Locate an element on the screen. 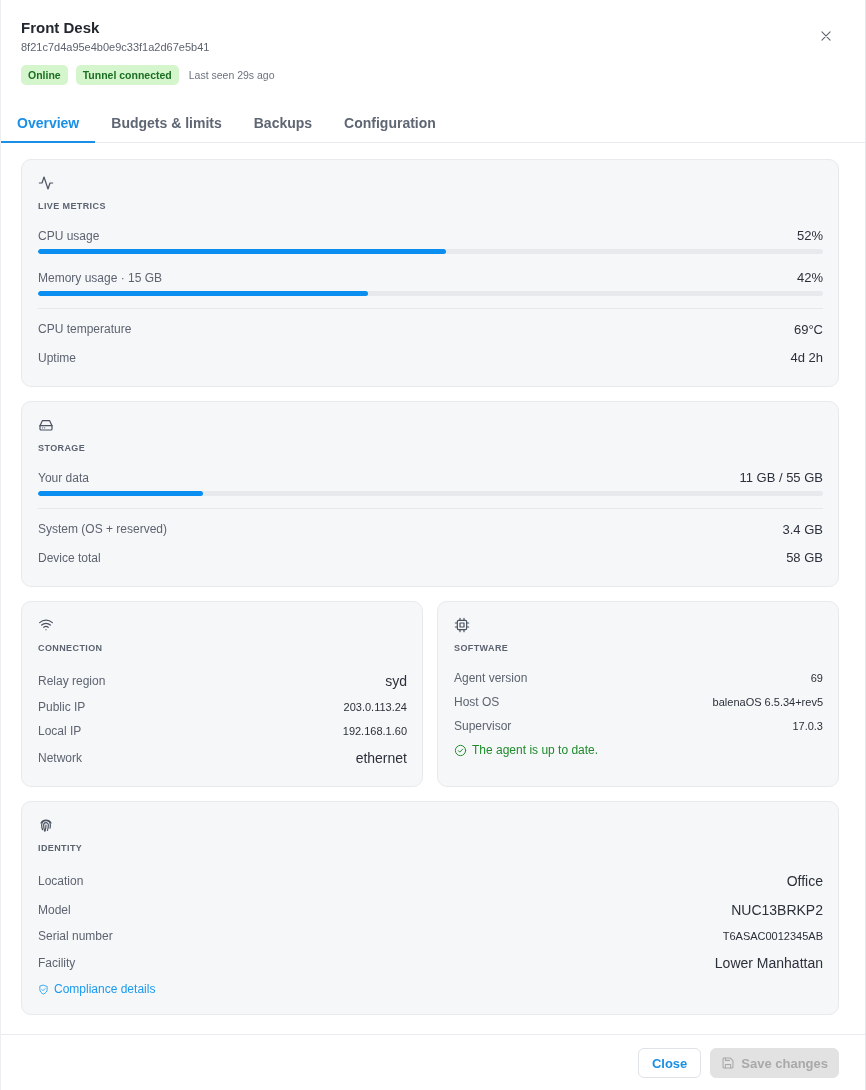 This screenshot has height=1090, width=866. info-value: NUC13BRKP2 is located at coordinates (777, 910).